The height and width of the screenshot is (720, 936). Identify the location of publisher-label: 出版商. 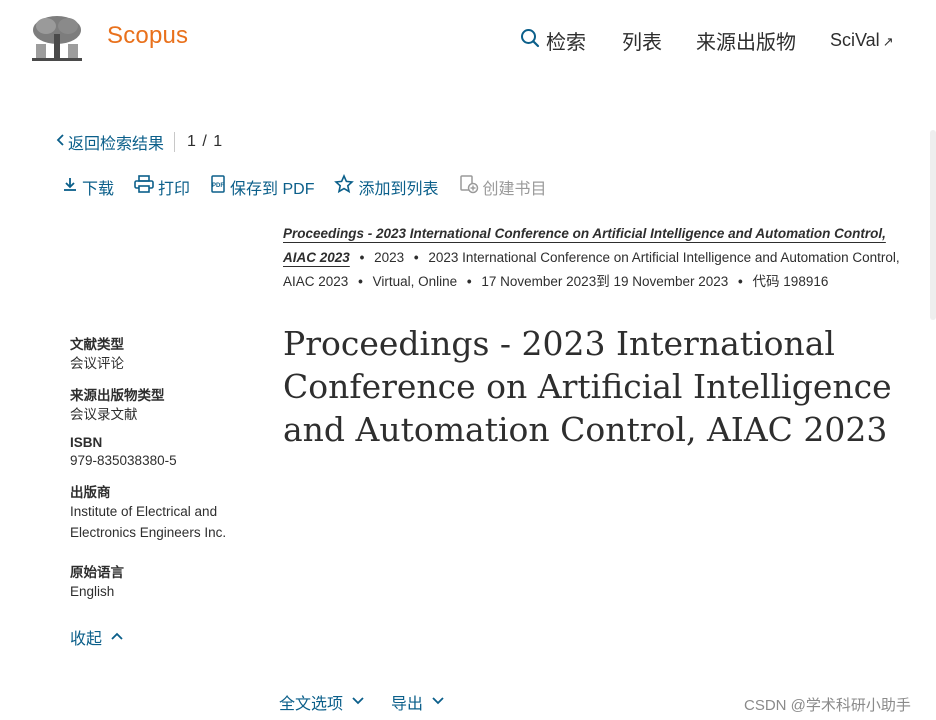
(90, 492).